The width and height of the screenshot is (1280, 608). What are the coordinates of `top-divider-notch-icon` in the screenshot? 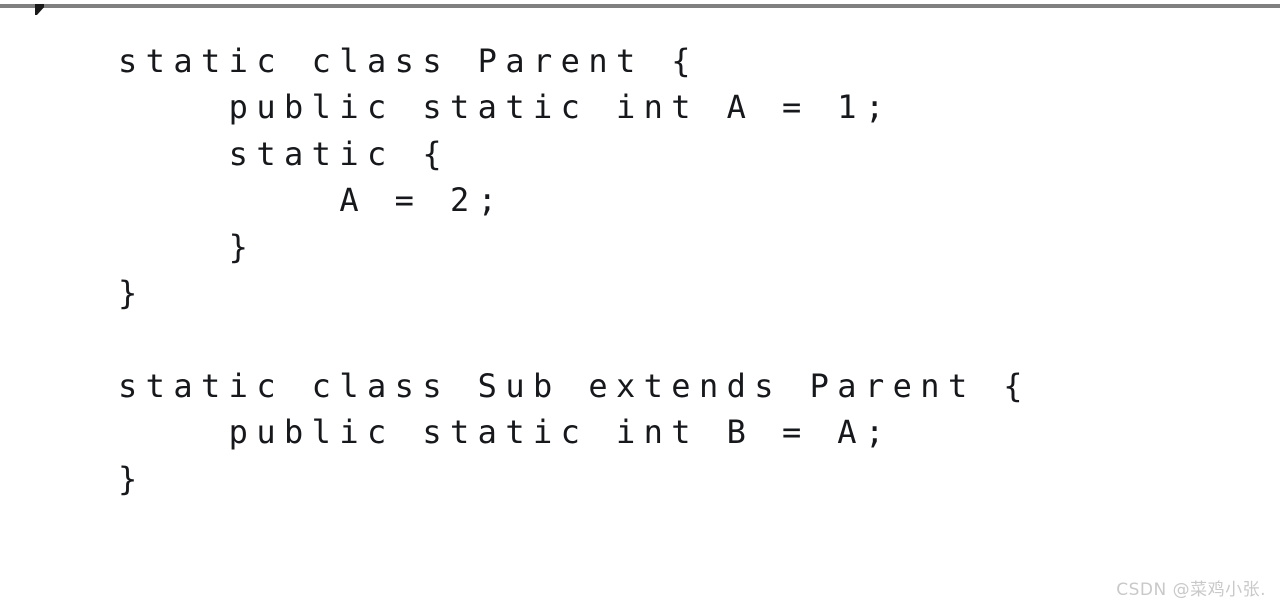 It's located at (39, 9).